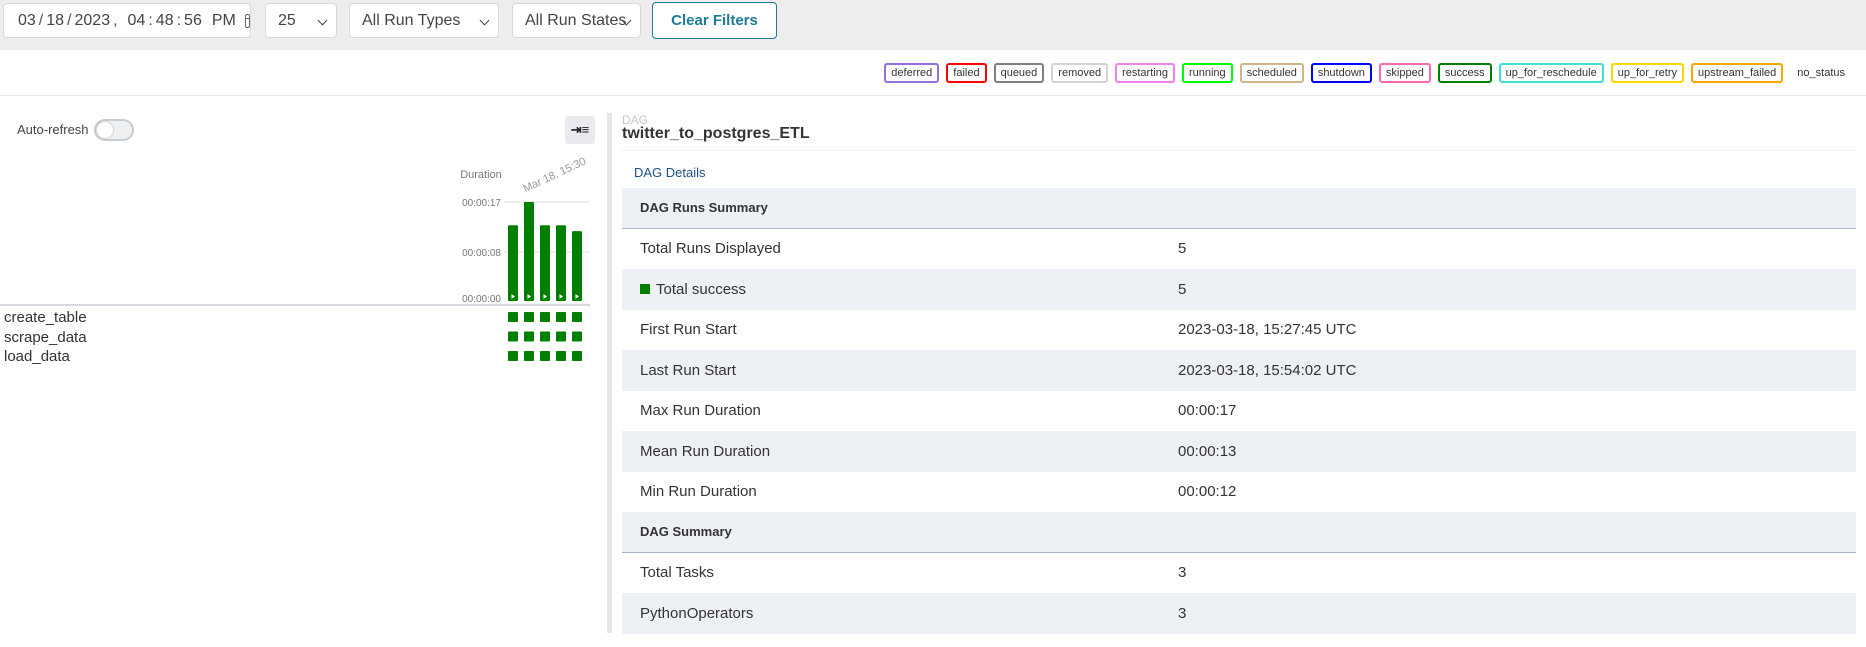 Image resolution: width=1866 pixels, height=647 pixels. What do you see at coordinates (714, 20) in the screenshot?
I see `clear-filters-button: Clear Filters` at bounding box center [714, 20].